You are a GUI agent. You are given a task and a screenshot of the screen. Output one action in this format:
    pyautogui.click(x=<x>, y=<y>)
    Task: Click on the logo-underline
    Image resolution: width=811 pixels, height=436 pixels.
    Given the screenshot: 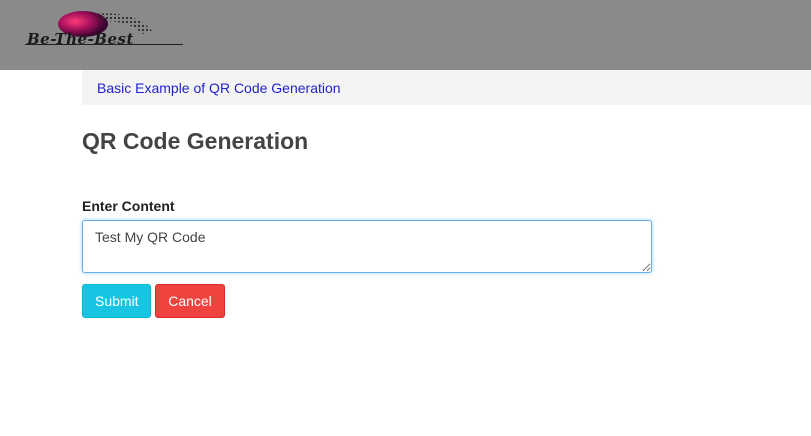 What is the action you would take?
    pyautogui.click(x=104, y=44)
    